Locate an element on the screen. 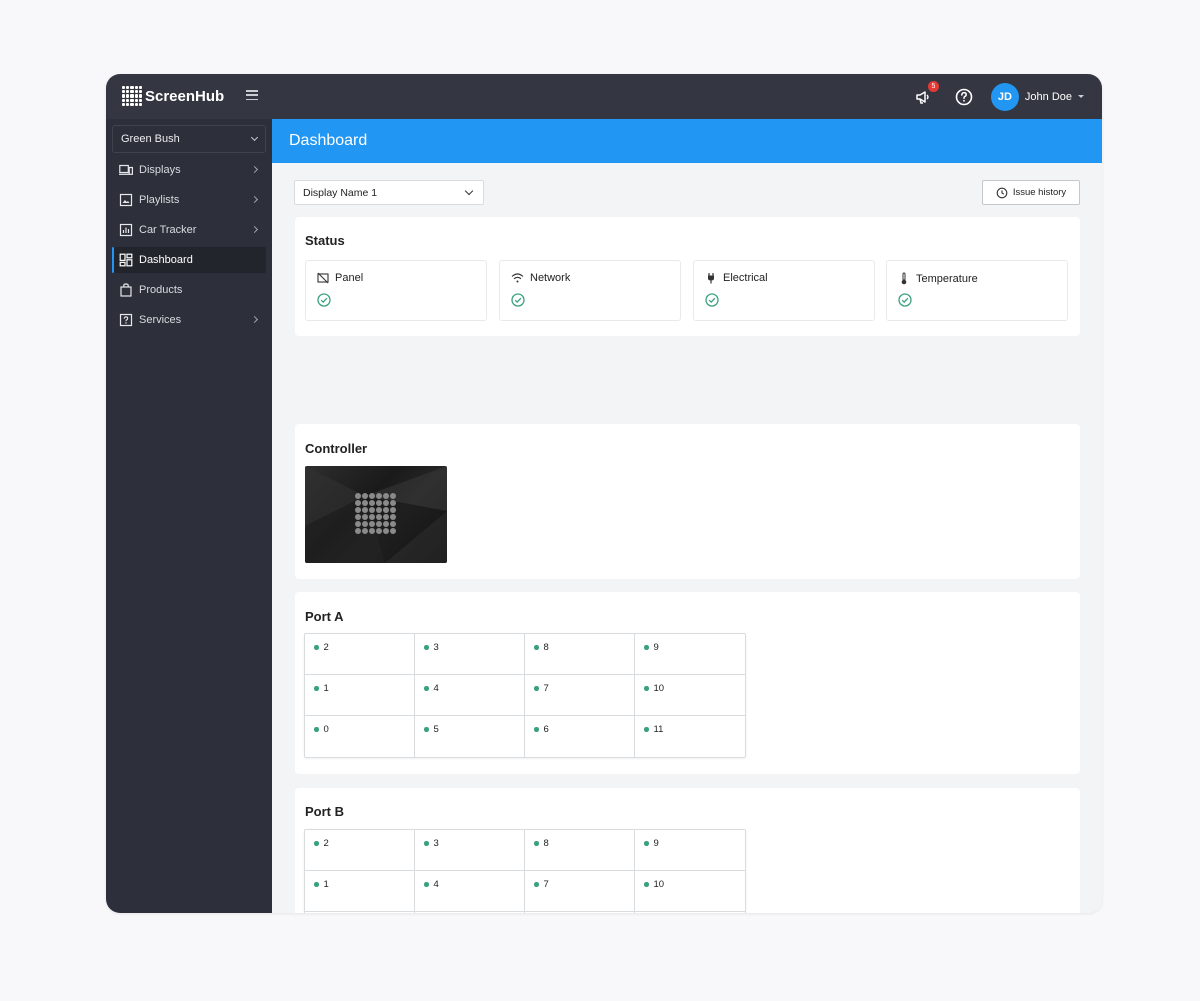  hamburger-menu-icon is located at coordinates (252, 95).